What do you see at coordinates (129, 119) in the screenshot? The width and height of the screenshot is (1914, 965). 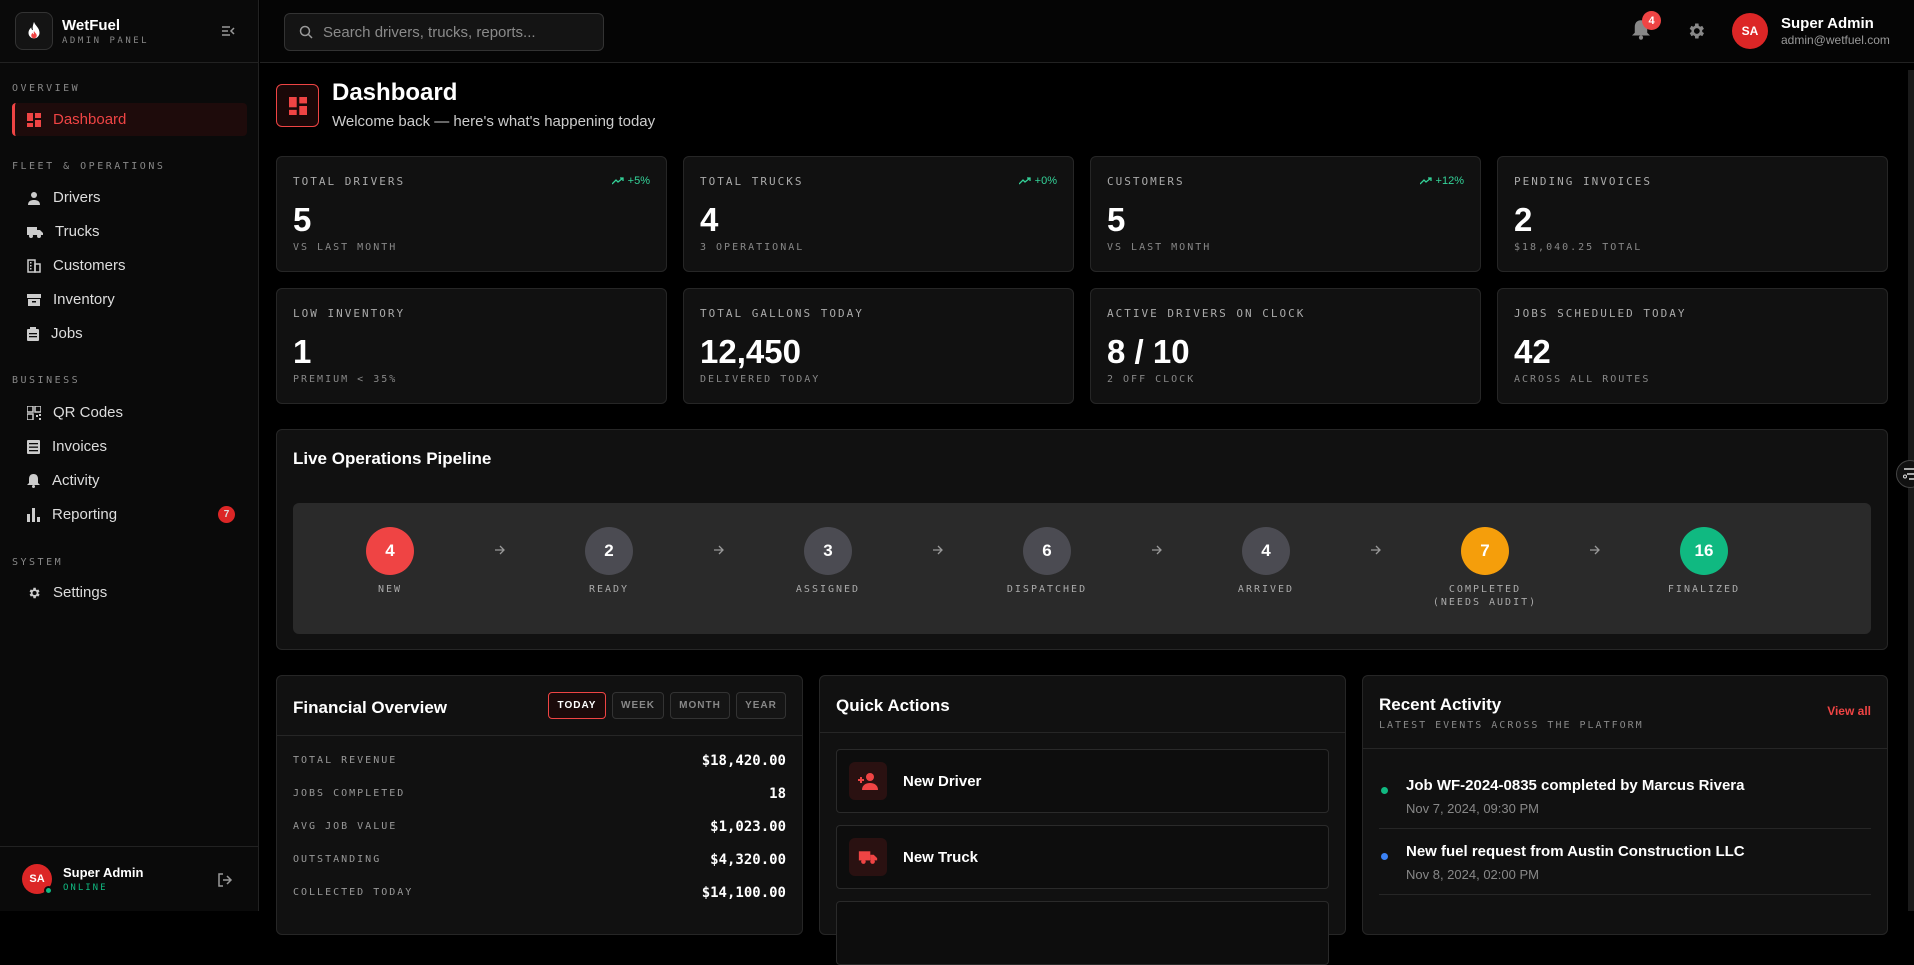 I see `sidebar-item-dashboard: Dashboard` at bounding box center [129, 119].